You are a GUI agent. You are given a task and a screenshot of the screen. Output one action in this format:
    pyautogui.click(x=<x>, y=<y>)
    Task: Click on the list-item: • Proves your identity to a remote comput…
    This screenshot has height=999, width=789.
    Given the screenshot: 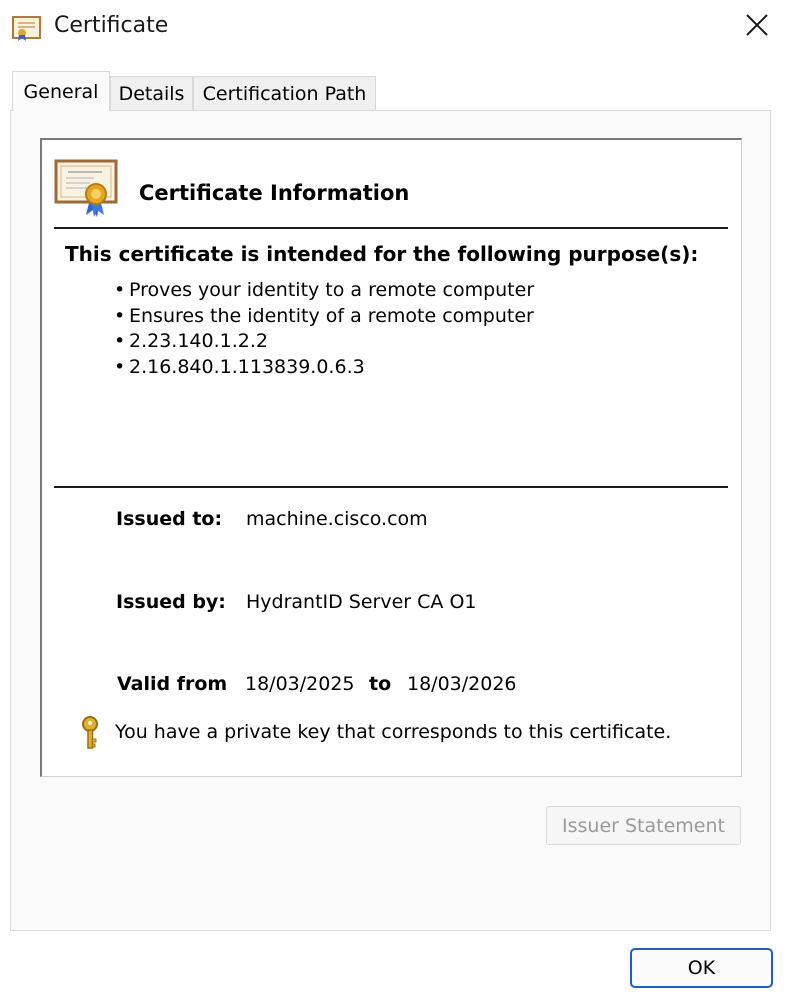 What is the action you would take?
    pyautogui.click(x=324, y=291)
    